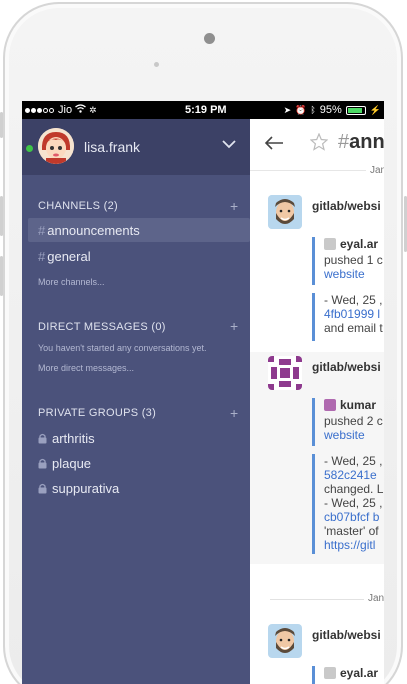 The height and width of the screenshot is (684, 407). I want to click on private-groups-section-title: PRIVATE GROUPS (3), so click(97, 413).